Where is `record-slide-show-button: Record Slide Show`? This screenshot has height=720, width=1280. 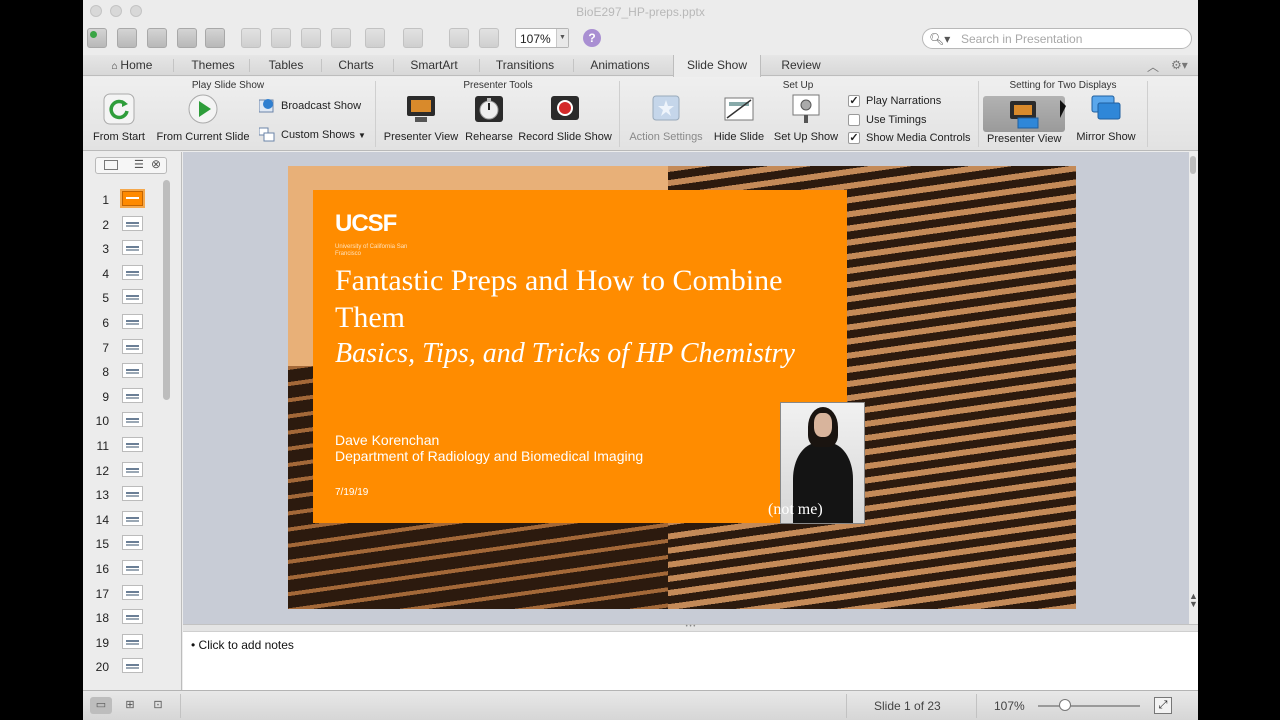 record-slide-show-button: Record Slide Show is located at coordinates (565, 118).